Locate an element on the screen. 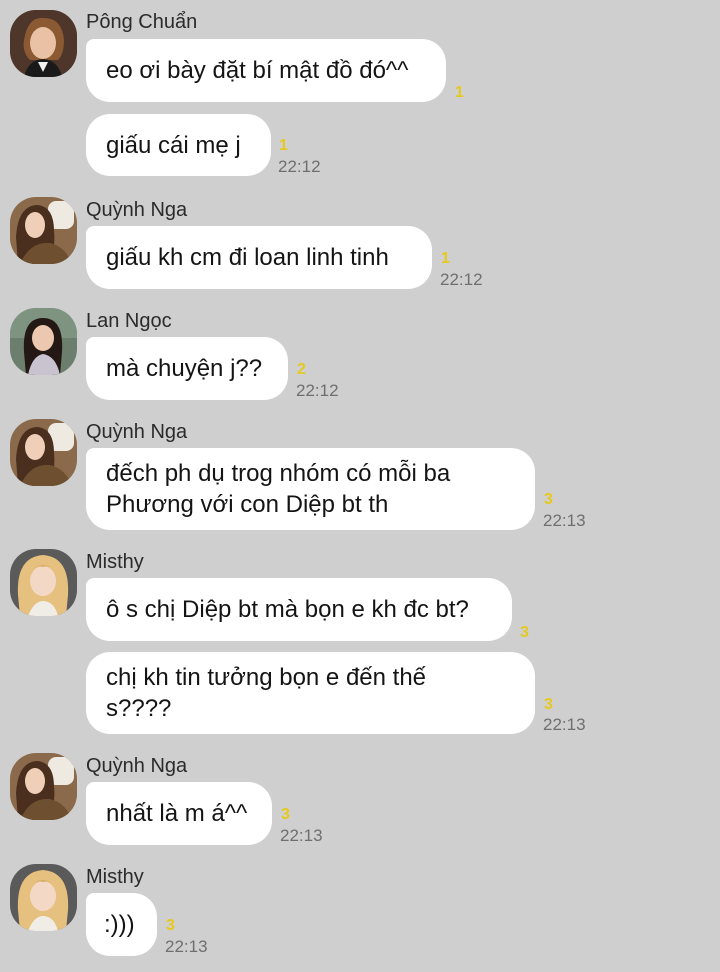  message-bubble: :))) is located at coordinates (121, 924).